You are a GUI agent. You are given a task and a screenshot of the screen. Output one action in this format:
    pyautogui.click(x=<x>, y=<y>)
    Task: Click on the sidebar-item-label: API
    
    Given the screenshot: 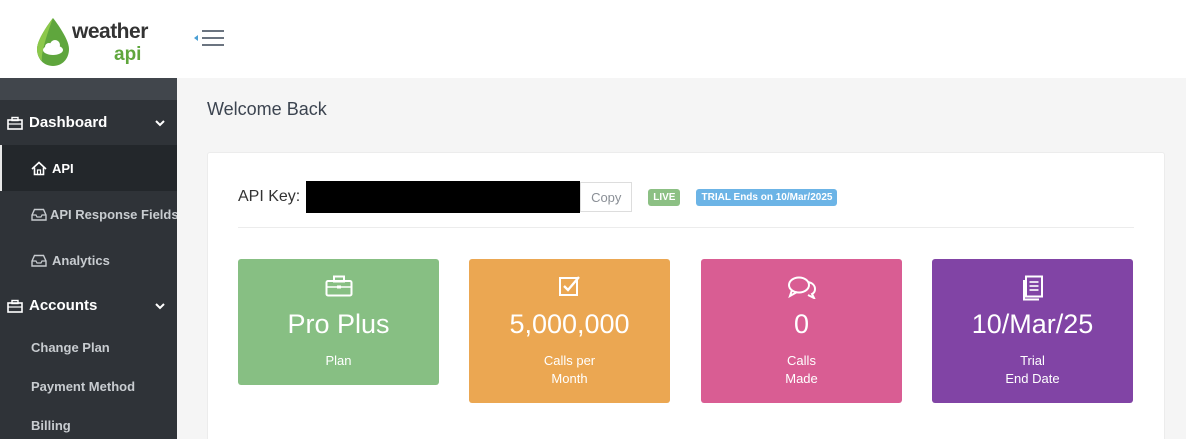 What is the action you would take?
    pyautogui.click(x=63, y=168)
    